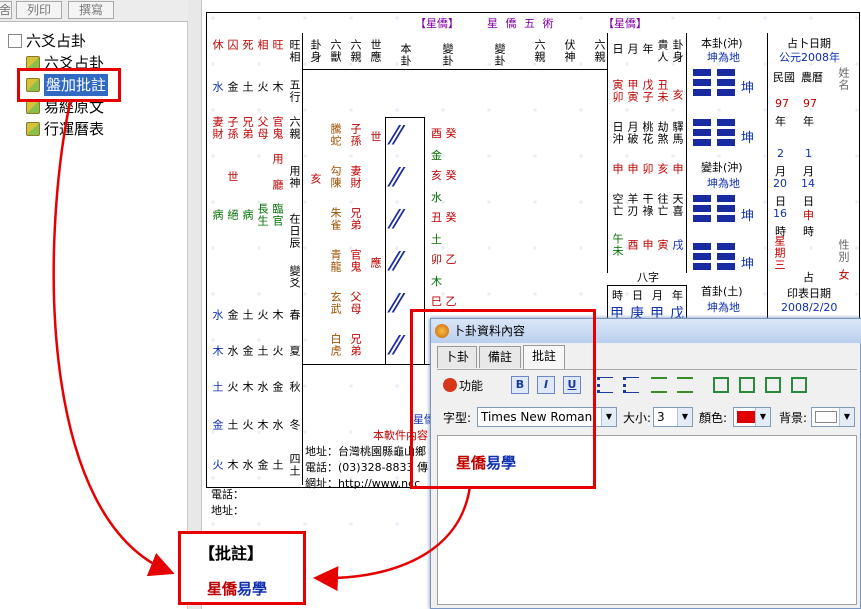  What do you see at coordinates (843, 251) in the screenshot?
I see `gender-label: 性別` at bounding box center [843, 251].